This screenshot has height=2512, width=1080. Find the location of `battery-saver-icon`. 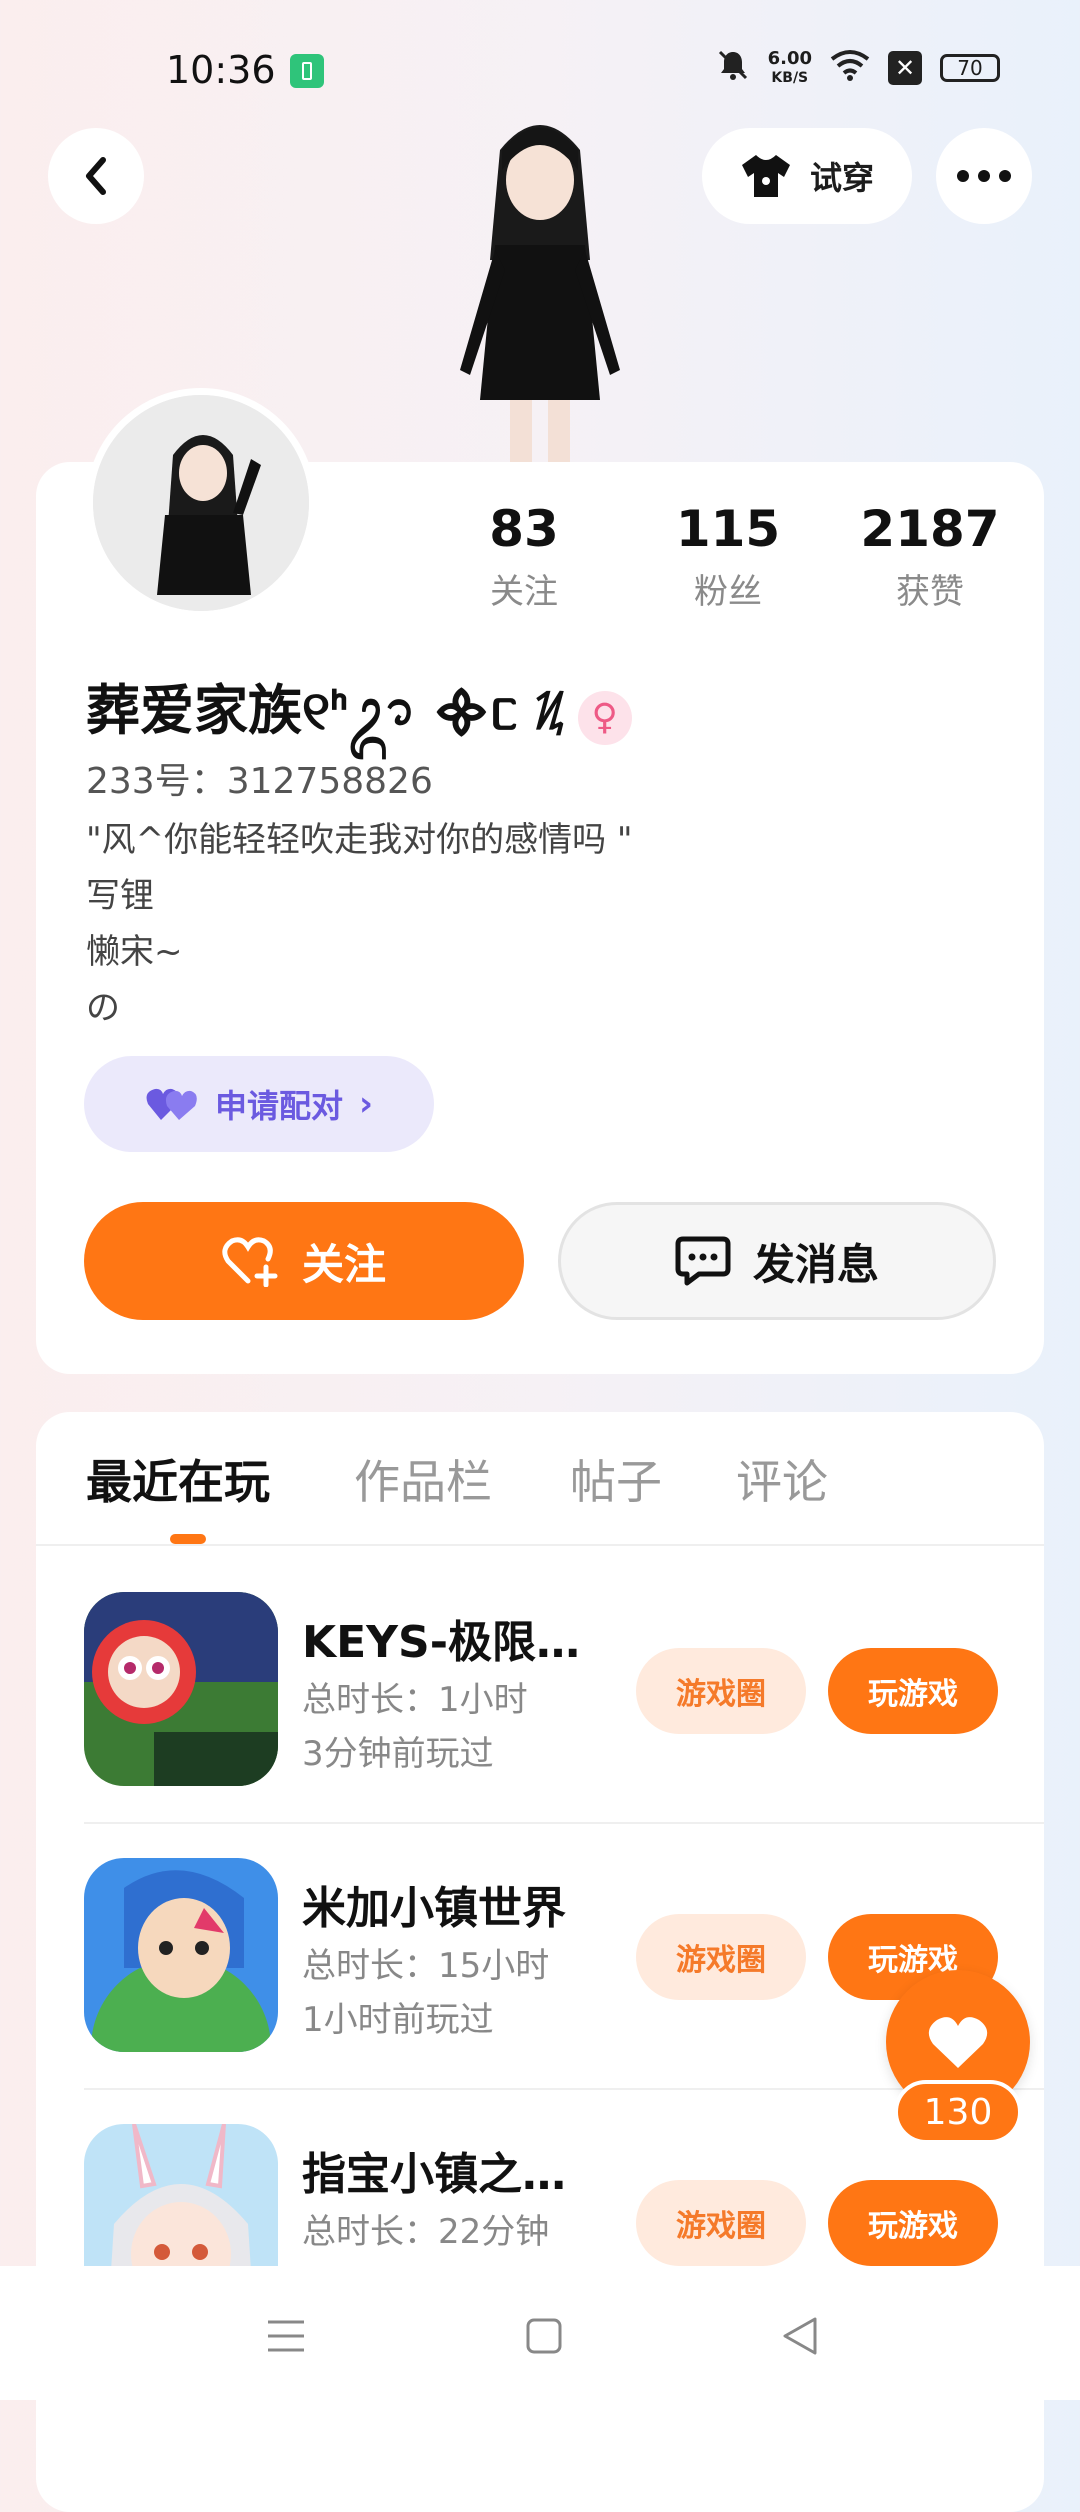

battery-saver-icon is located at coordinates (307, 71).